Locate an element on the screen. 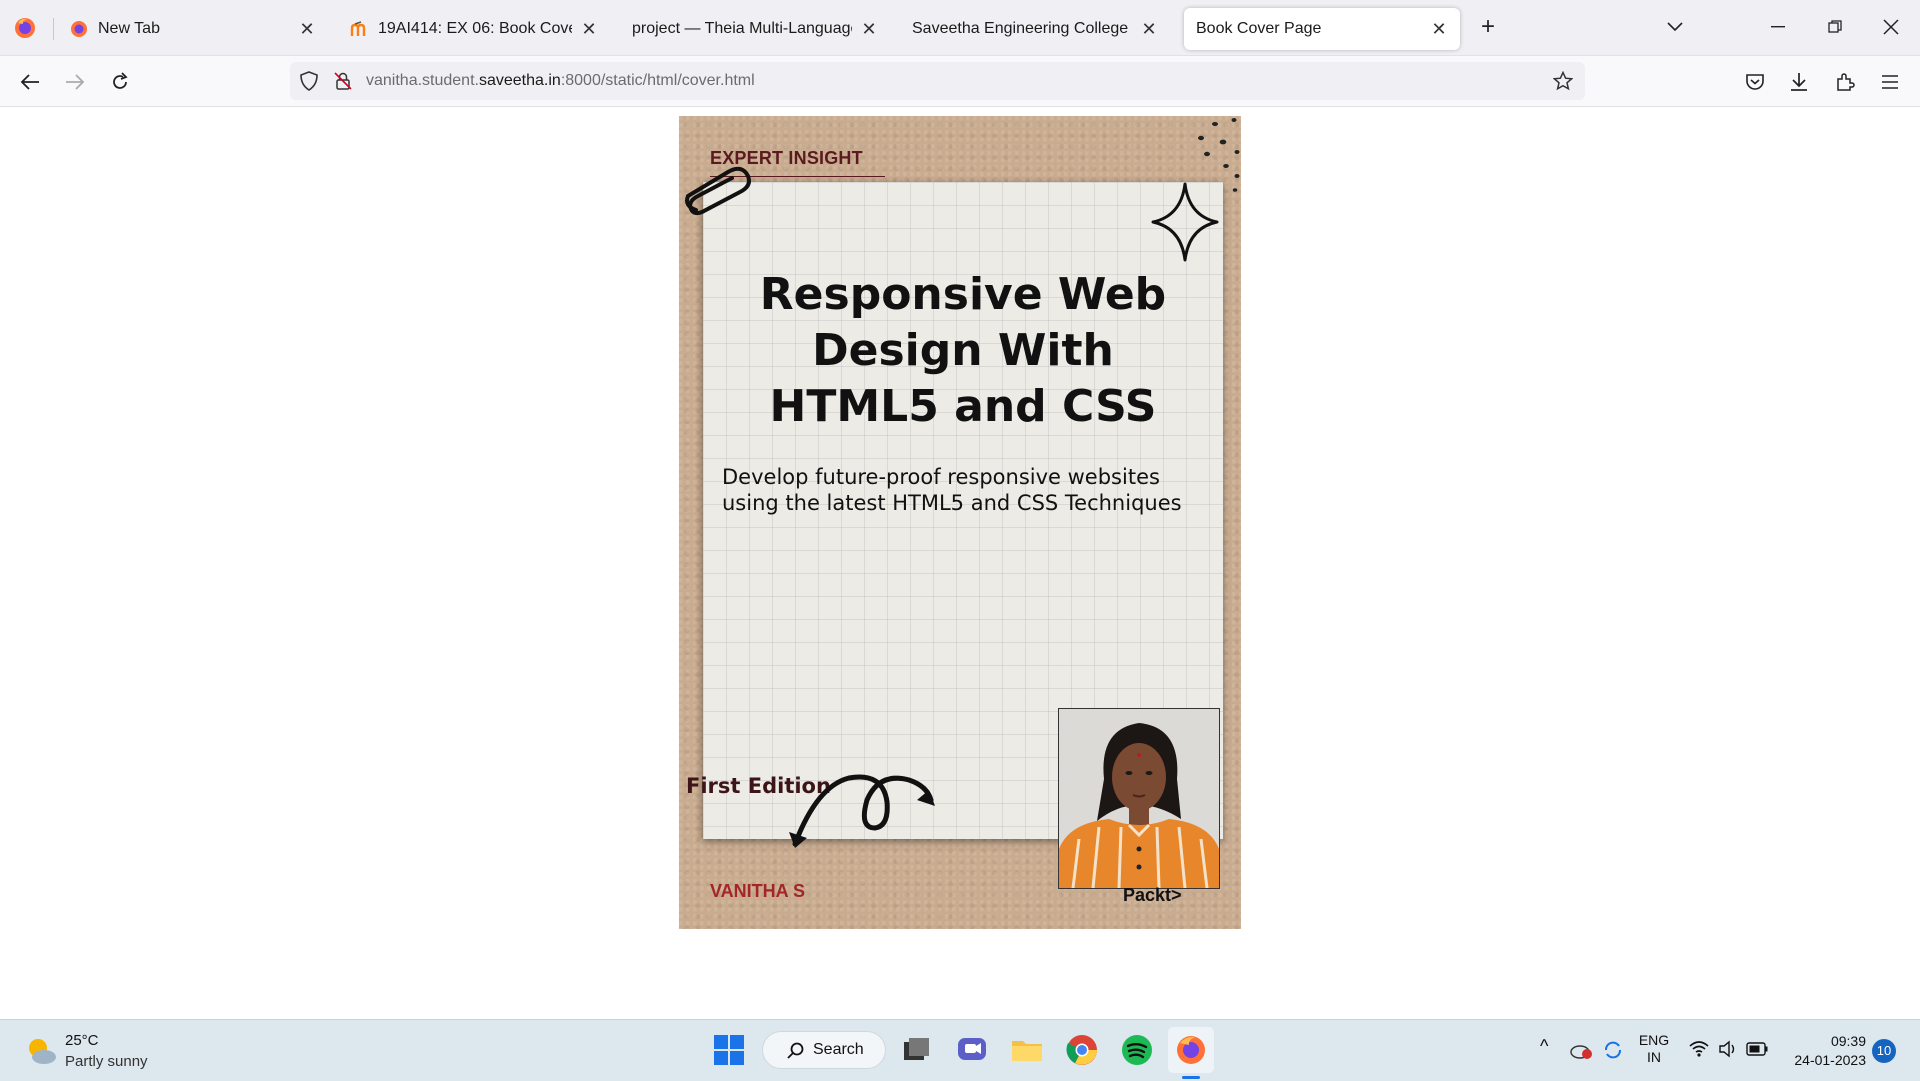  language-indicator: ENG IN is located at coordinates (1654, 1049).